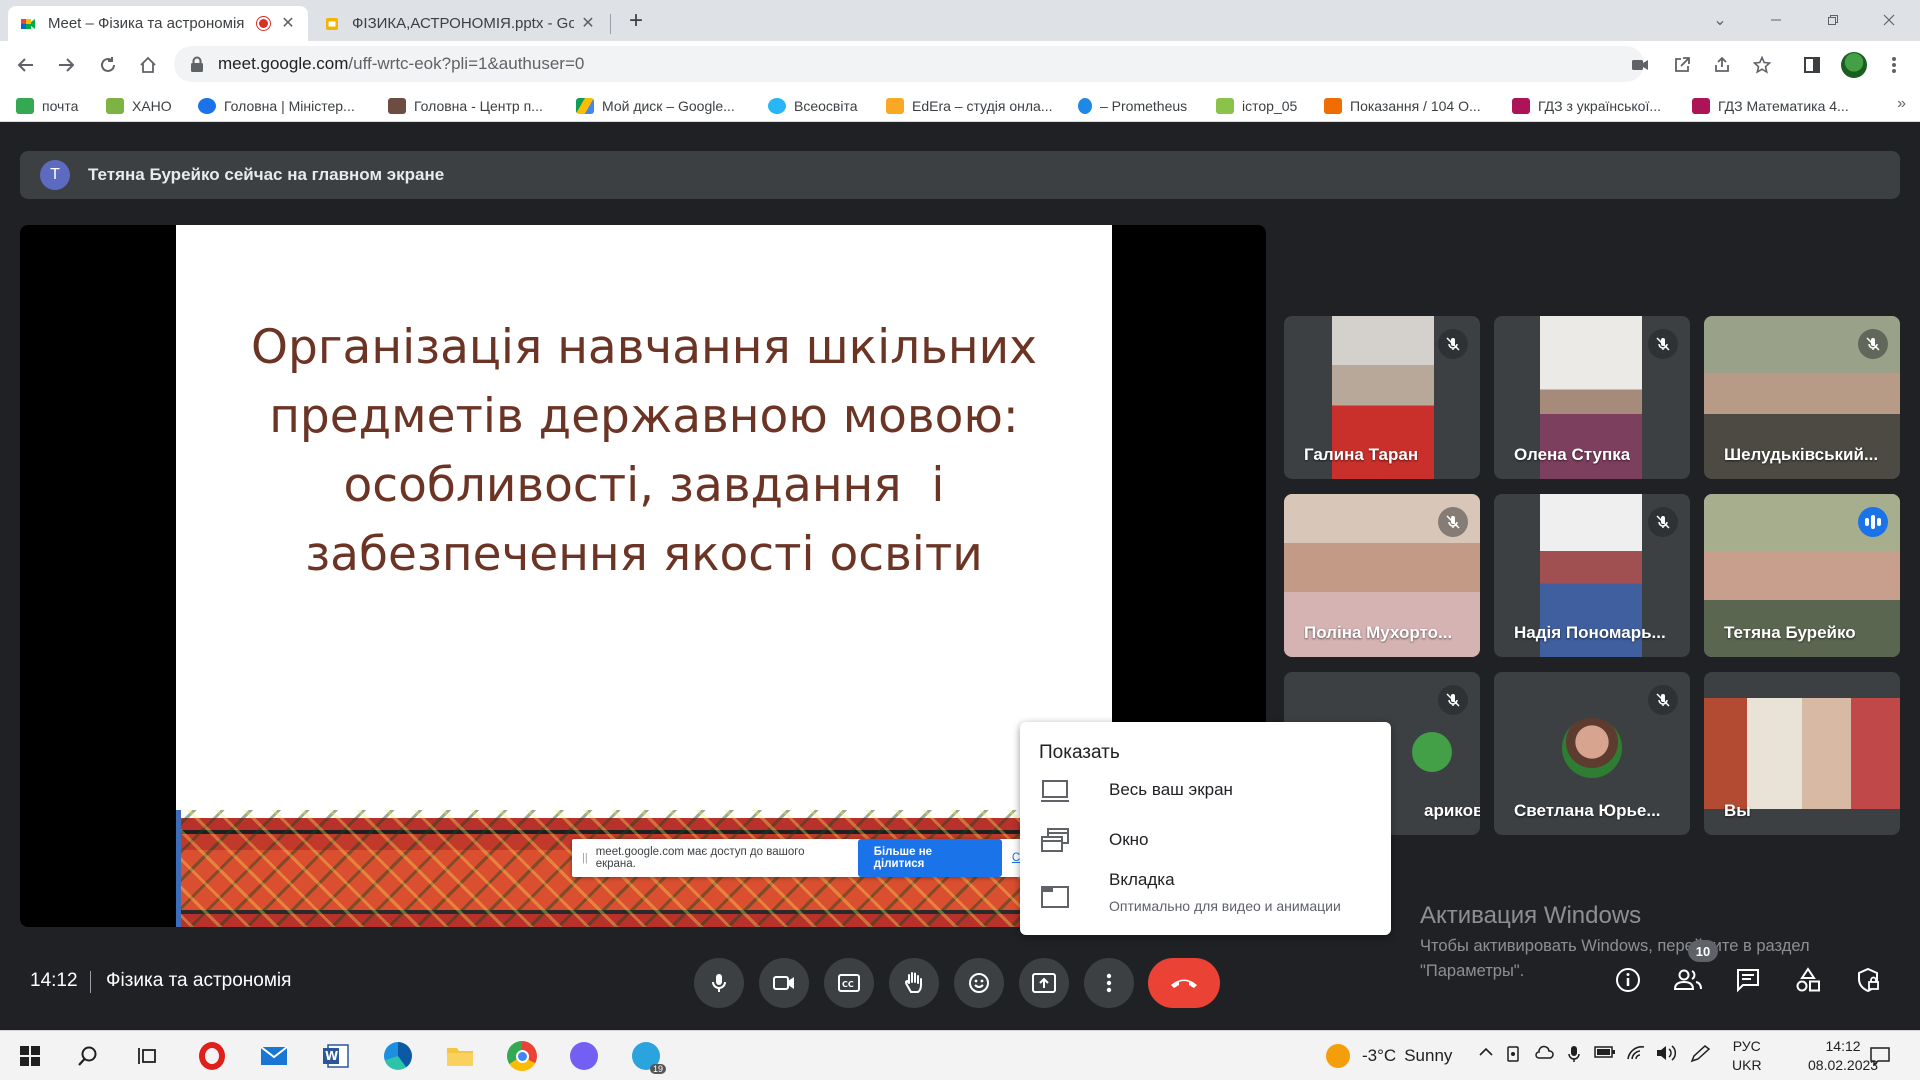 The image size is (1920, 1080). Describe the element at coordinates (1894, 65) in the screenshot. I see `menu-dots-icon` at that location.